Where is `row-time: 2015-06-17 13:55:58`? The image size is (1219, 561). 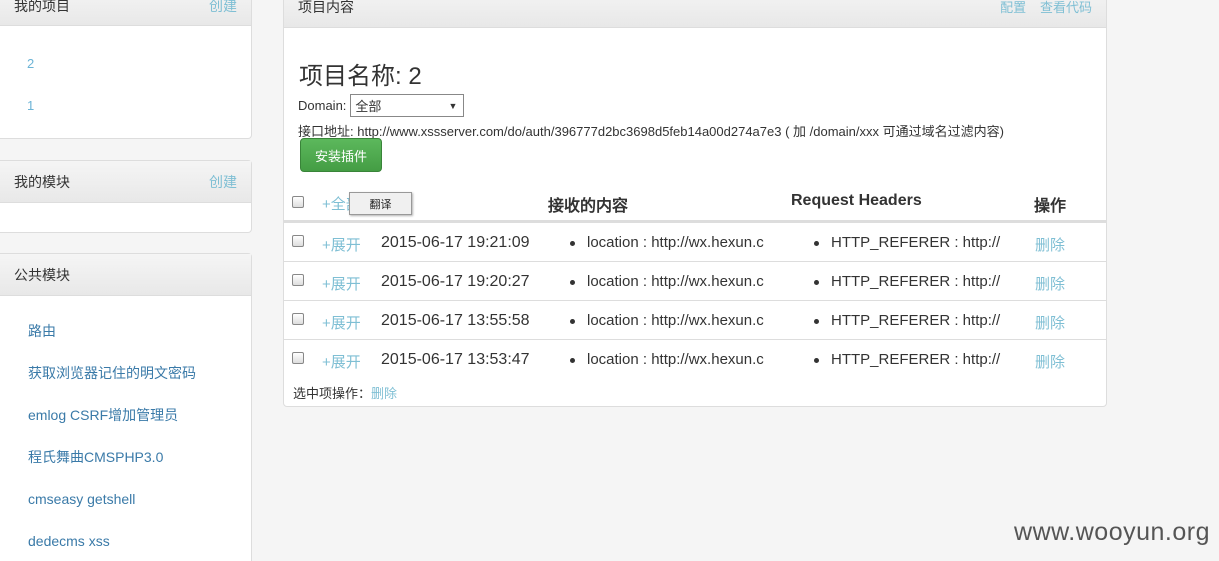
row-time: 2015-06-17 13:55:58 is located at coordinates (455, 320).